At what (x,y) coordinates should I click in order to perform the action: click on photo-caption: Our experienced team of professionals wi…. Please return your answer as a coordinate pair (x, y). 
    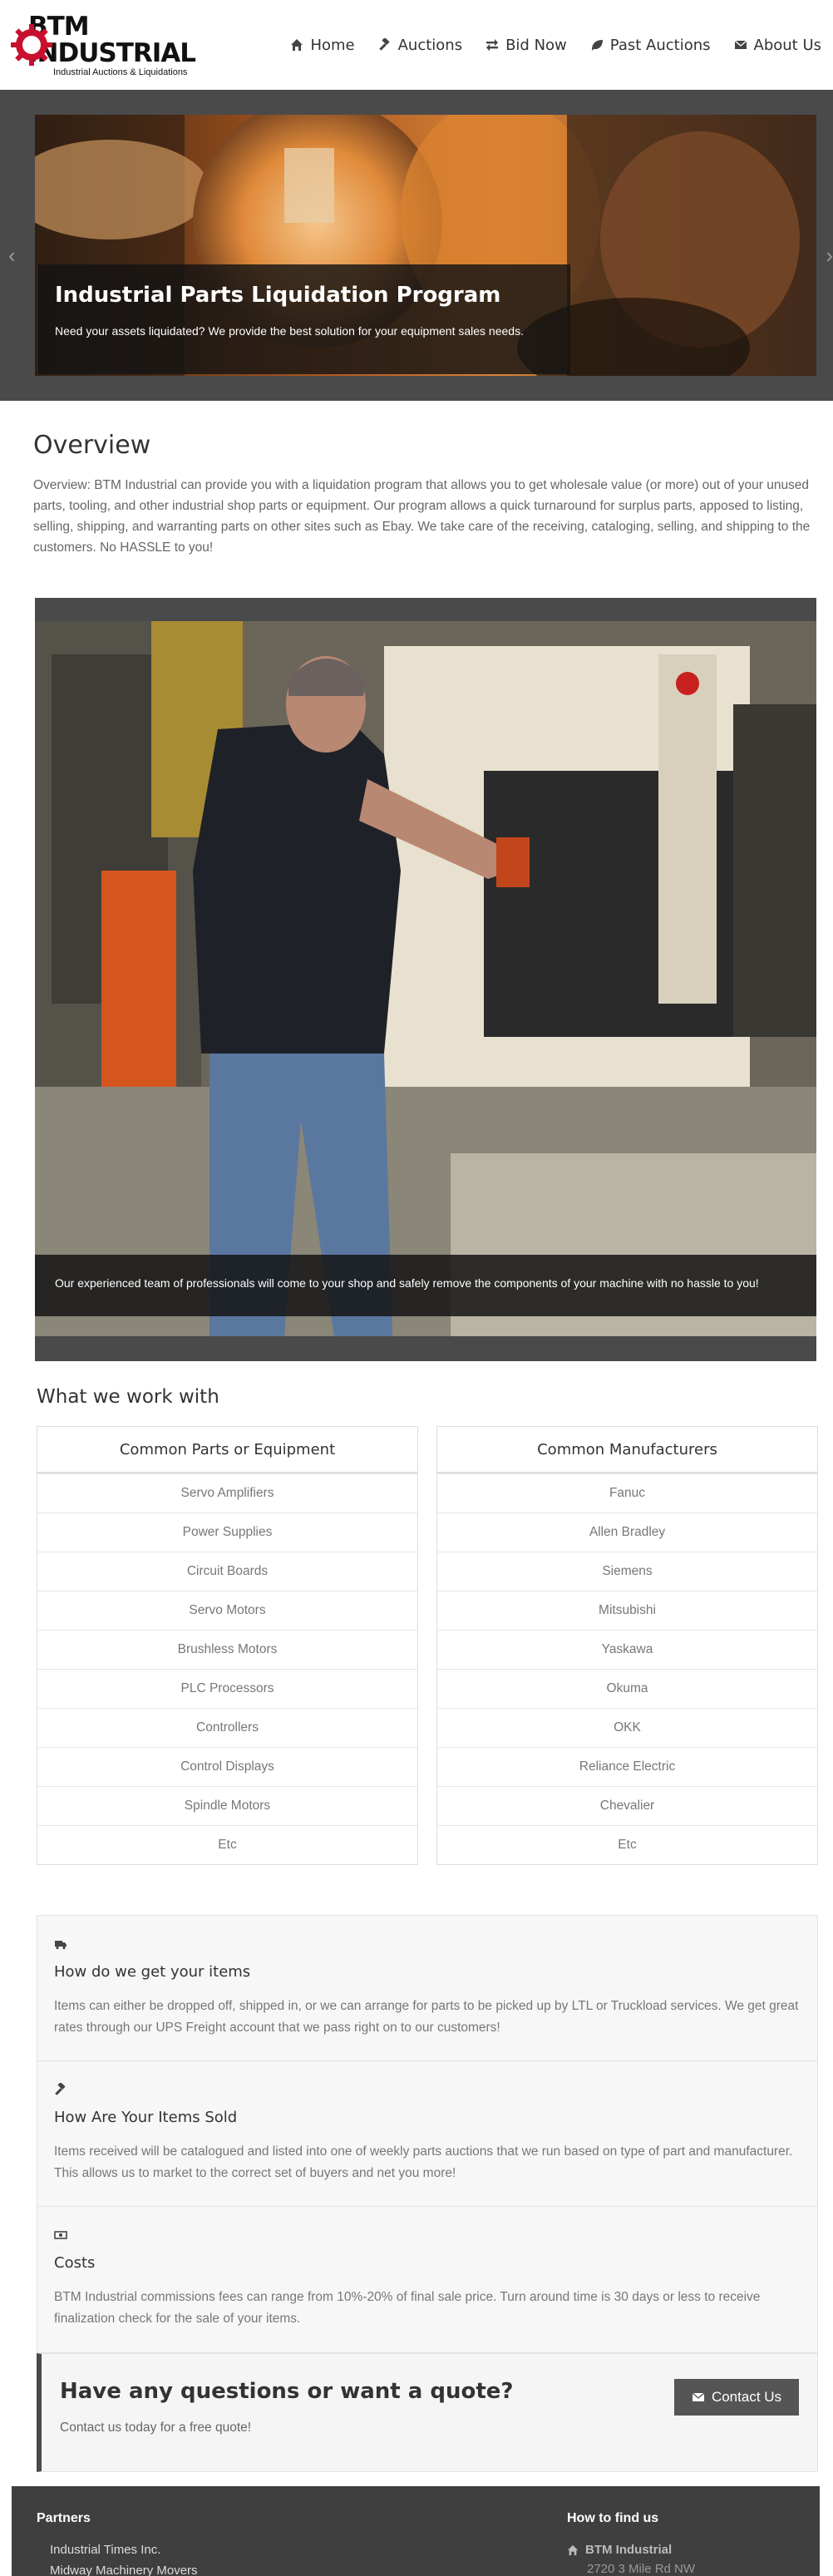
    Looking at the image, I should click on (425, 1285).